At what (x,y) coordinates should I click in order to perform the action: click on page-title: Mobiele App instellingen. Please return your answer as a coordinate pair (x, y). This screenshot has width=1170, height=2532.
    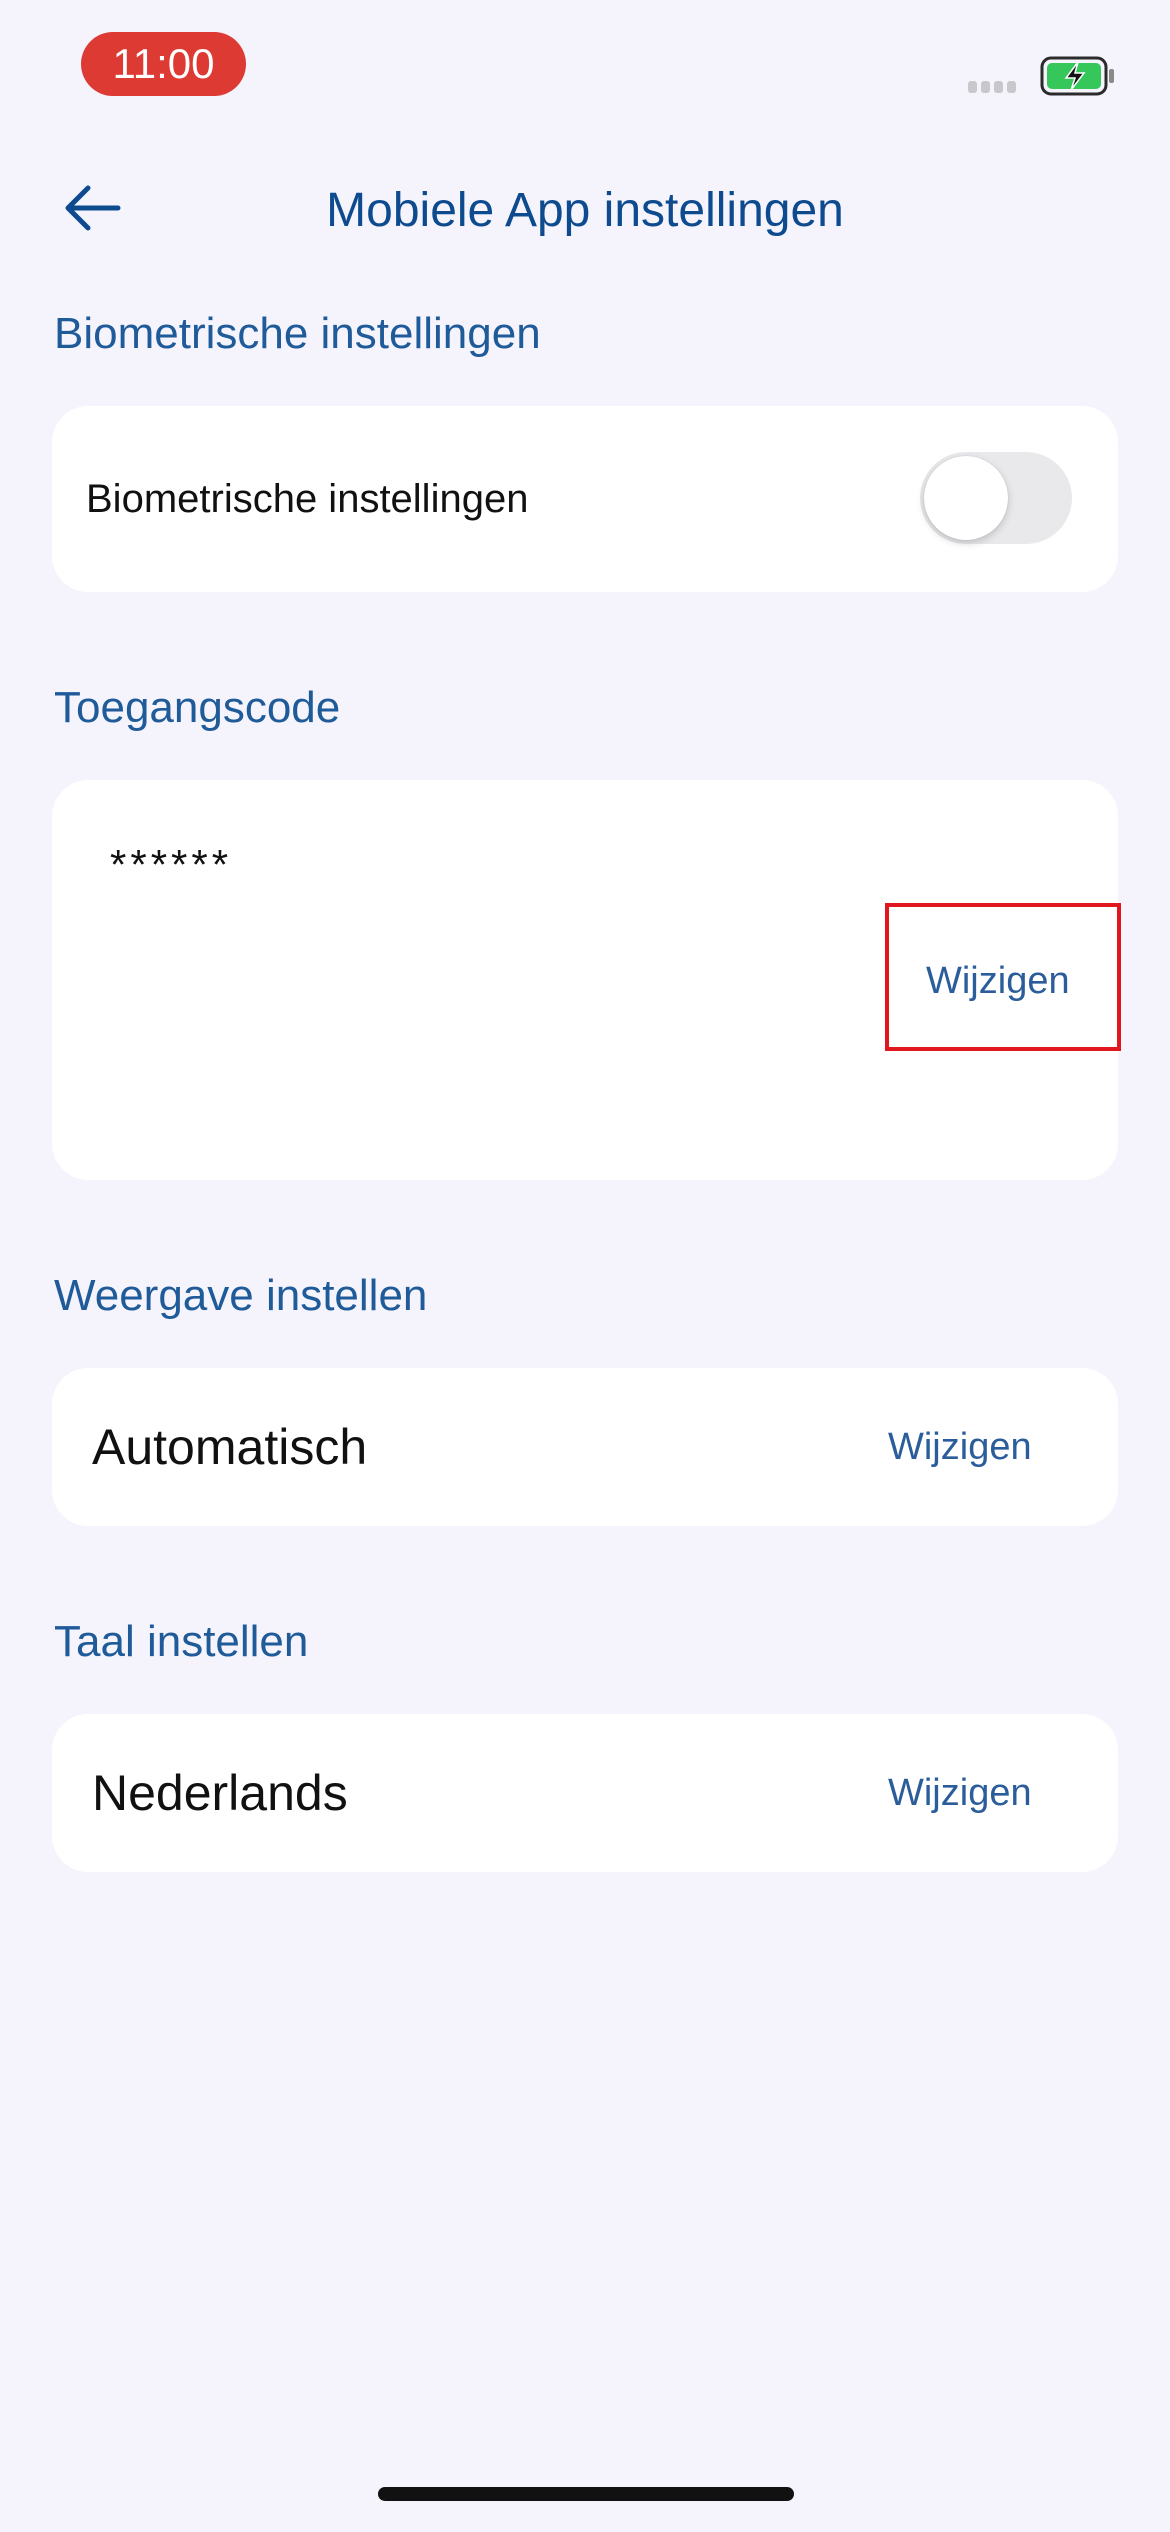
    Looking at the image, I should click on (585, 210).